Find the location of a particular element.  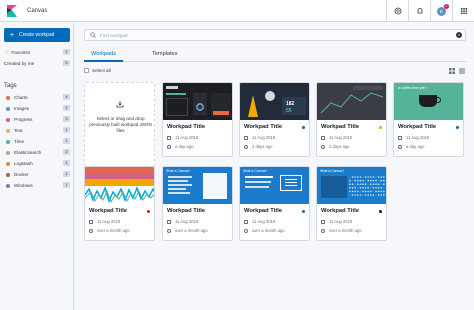

select-all-label: Select all is located at coordinates (101, 70).